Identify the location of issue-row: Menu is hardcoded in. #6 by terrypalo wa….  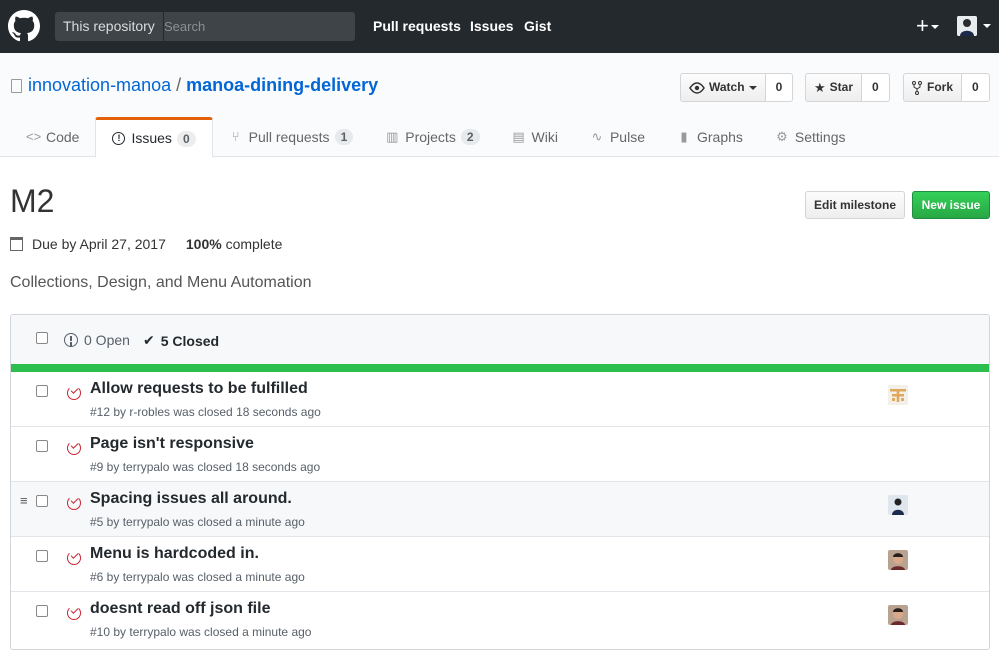
(500, 564).